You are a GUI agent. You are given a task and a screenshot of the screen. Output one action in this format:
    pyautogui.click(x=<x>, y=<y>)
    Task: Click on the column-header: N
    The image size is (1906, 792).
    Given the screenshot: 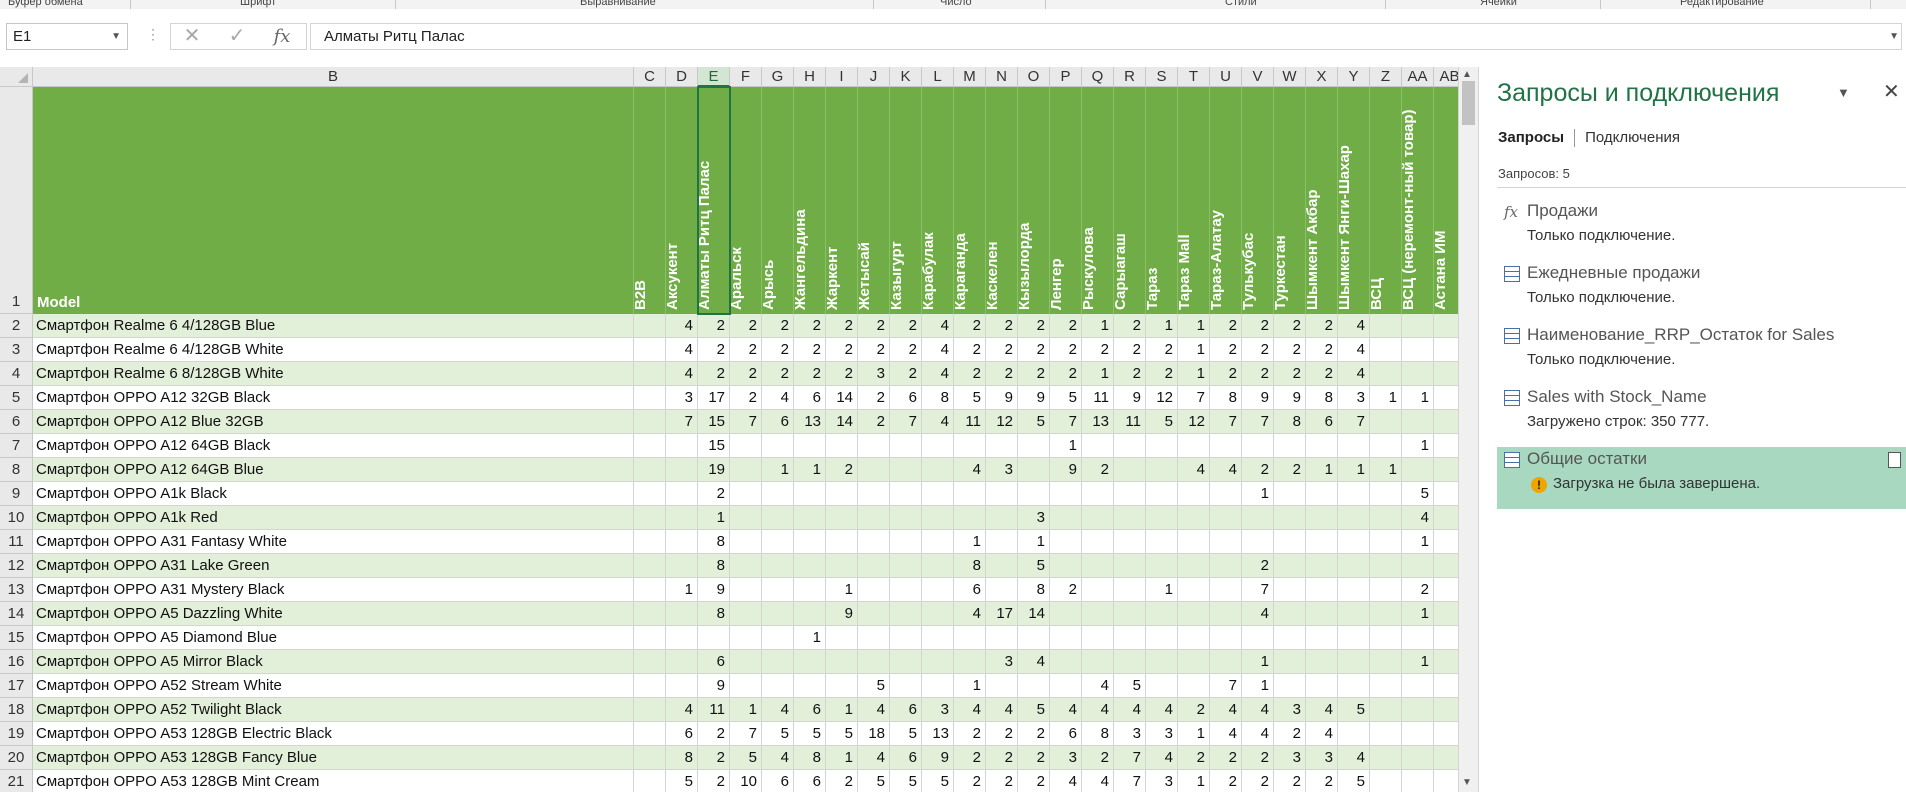 What is the action you would take?
    pyautogui.click(x=1002, y=77)
    